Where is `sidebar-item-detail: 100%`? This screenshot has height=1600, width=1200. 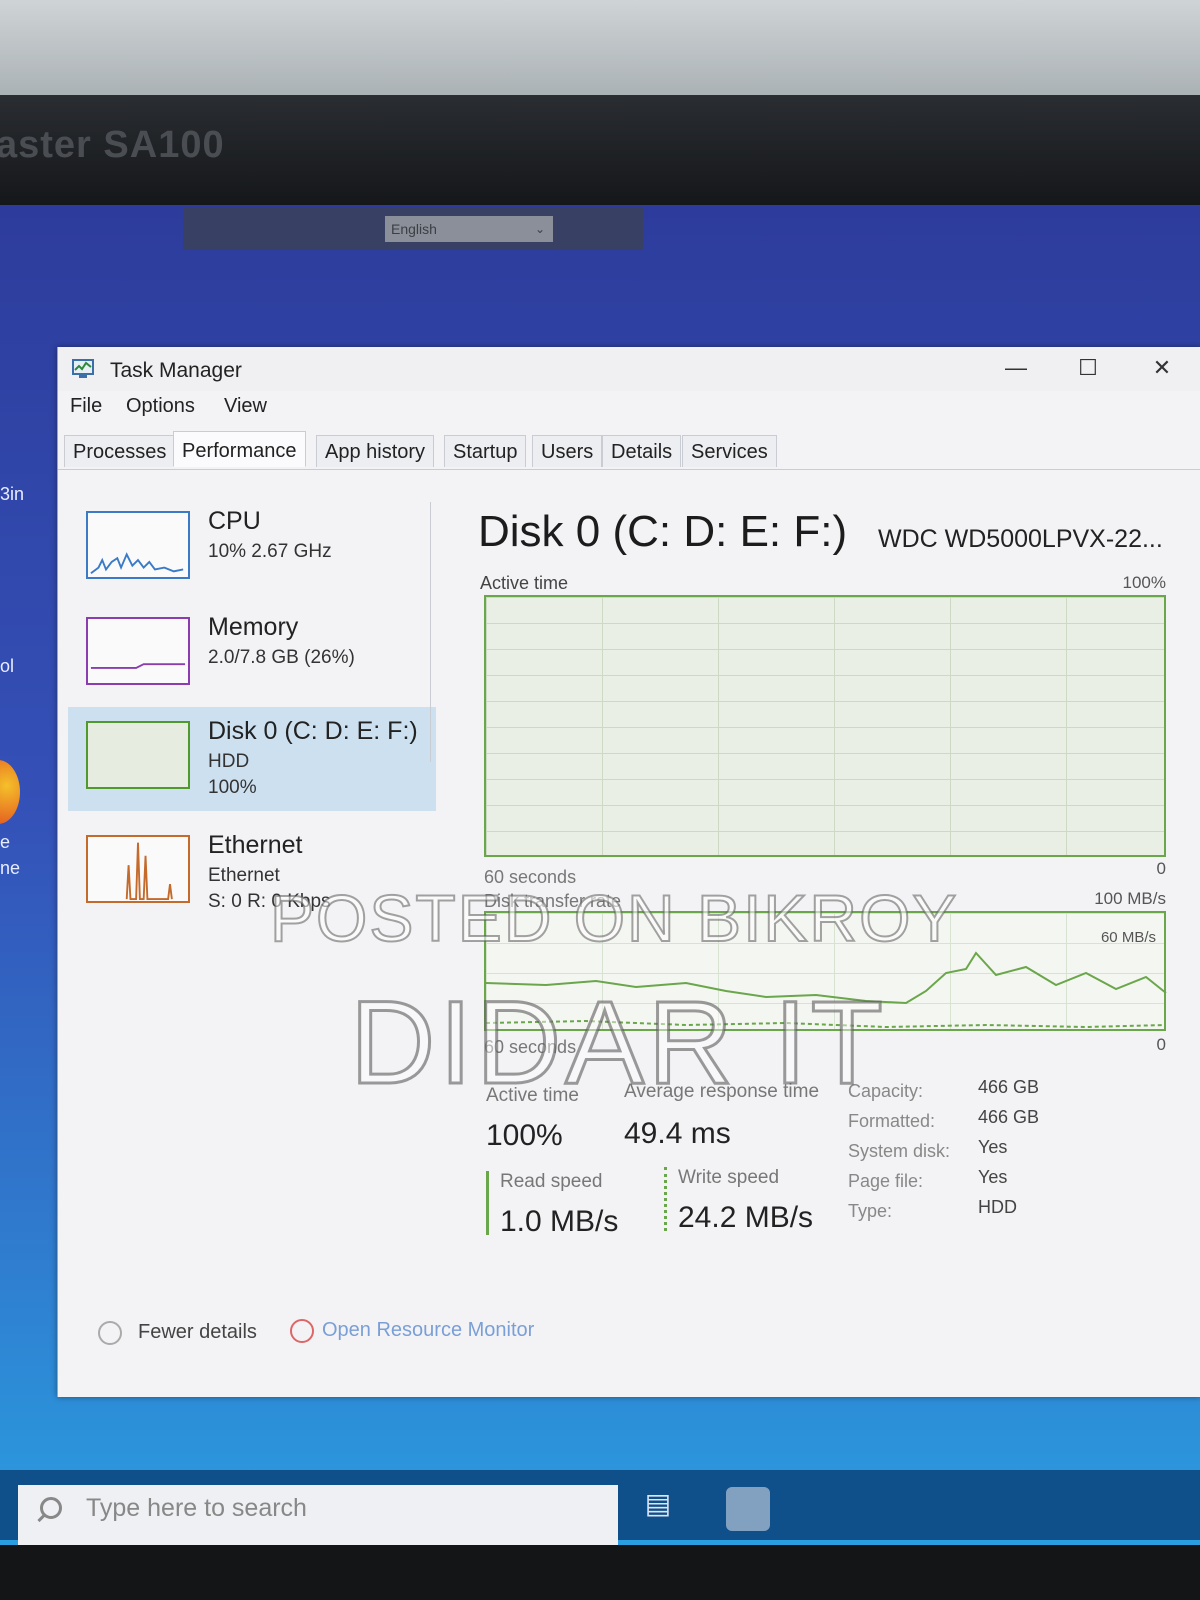 sidebar-item-detail: 100% is located at coordinates (232, 787).